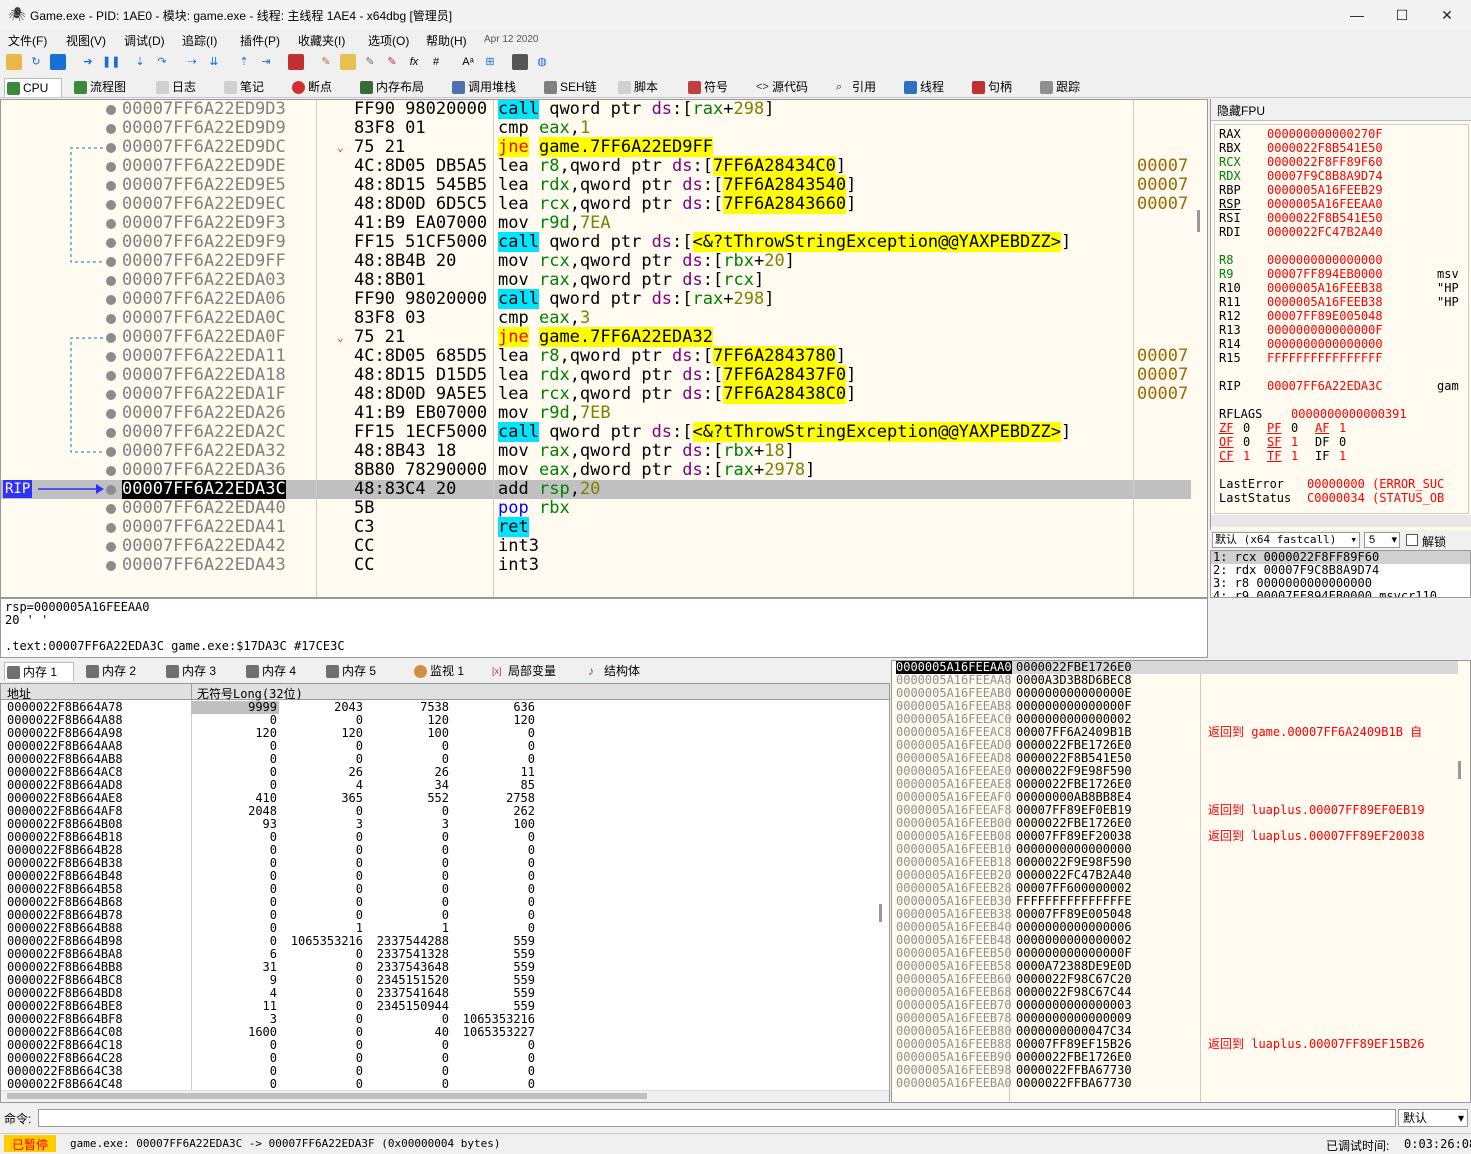 Image resolution: width=1471 pixels, height=1154 pixels. I want to click on close-button: ✕, so click(1447, 15).